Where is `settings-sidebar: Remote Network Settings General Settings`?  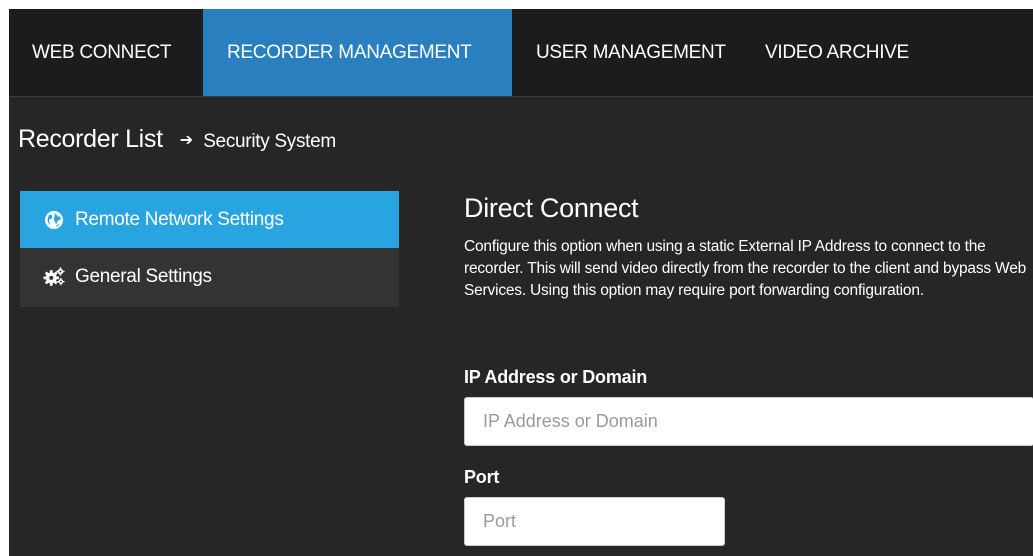
settings-sidebar: Remote Network Settings General Settings is located at coordinates (209, 249).